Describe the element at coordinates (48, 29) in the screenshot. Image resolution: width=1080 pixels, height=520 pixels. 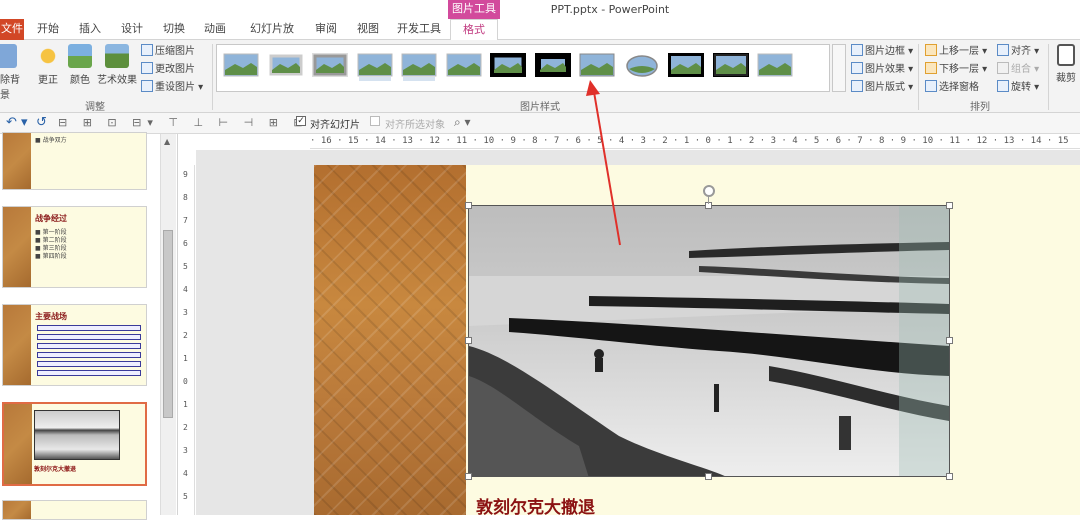
I see `tab-home: 开始` at that location.